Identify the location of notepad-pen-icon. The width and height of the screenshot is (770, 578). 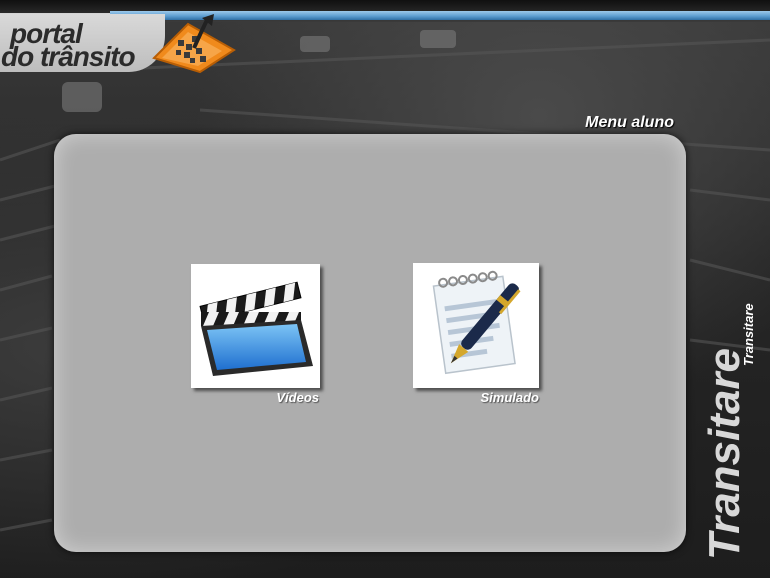
(476, 322).